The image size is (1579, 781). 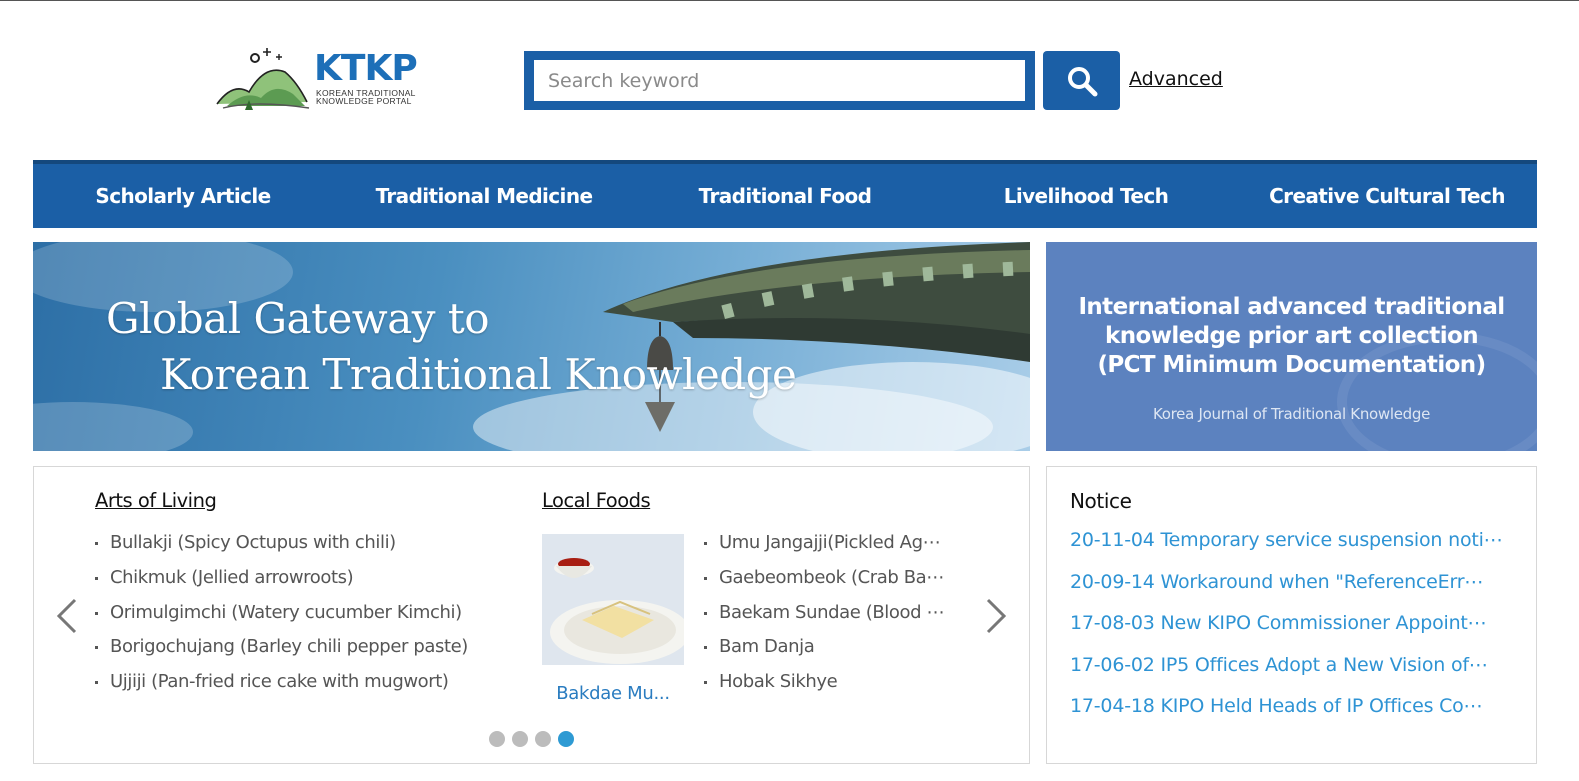 I want to click on search-input, so click(x=779, y=80).